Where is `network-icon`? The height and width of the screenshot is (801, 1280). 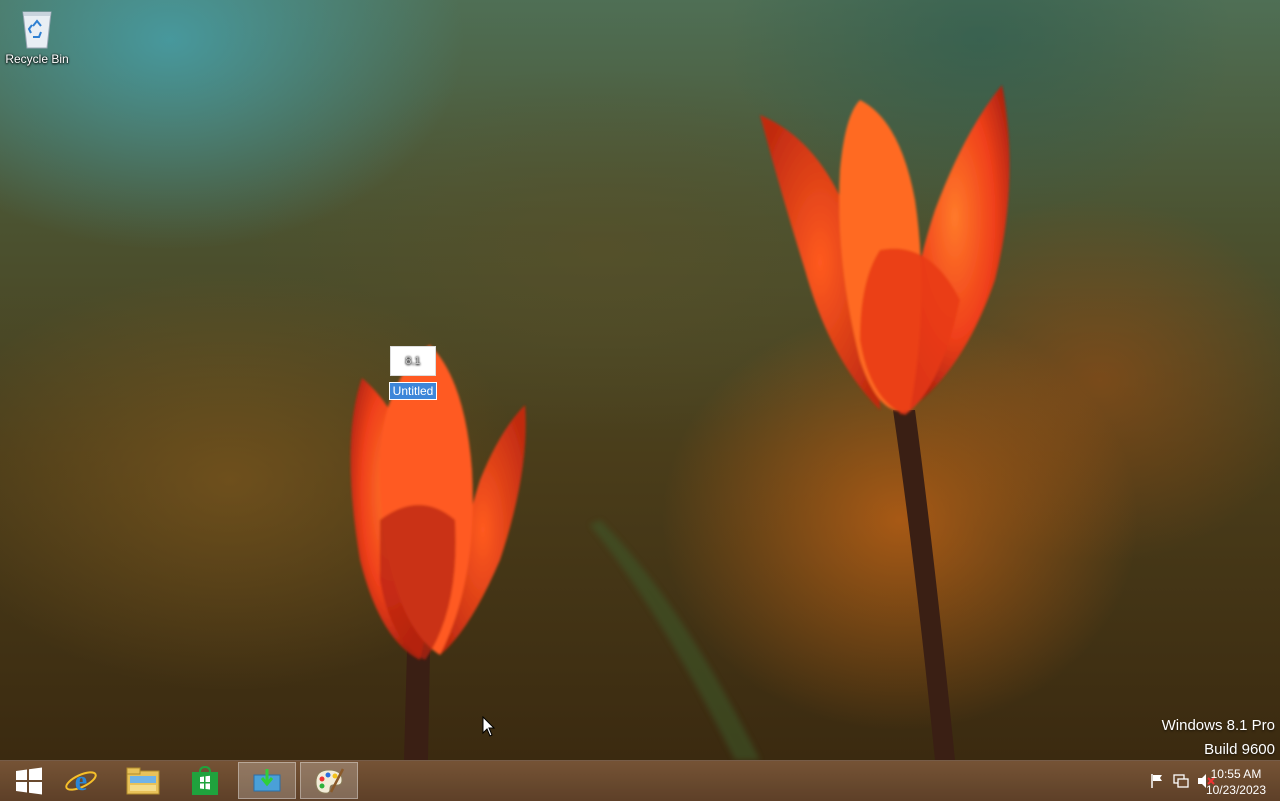
network-icon is located at coordinates (1181, 781).